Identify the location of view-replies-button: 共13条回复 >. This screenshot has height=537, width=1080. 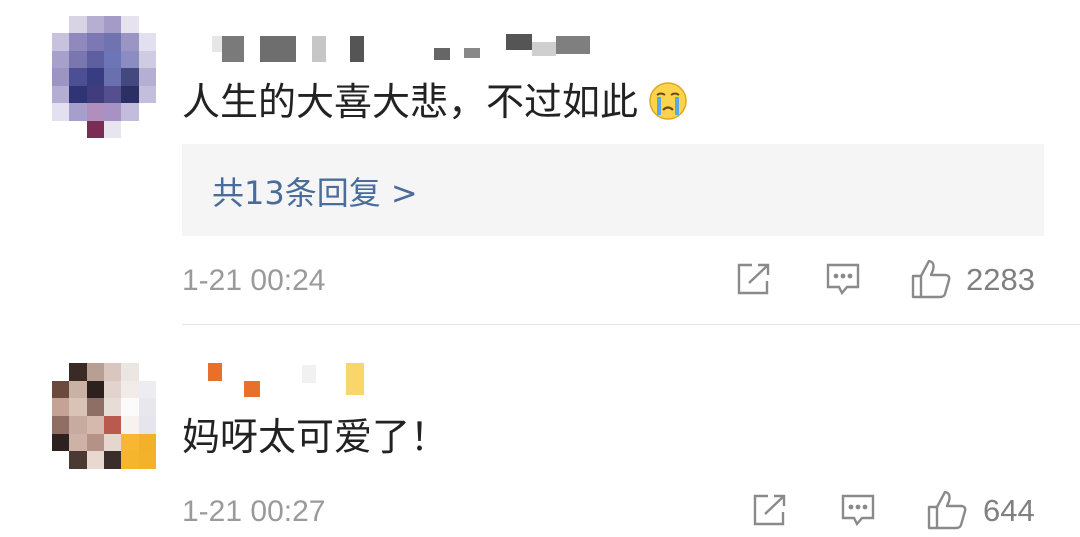
(613, 190).